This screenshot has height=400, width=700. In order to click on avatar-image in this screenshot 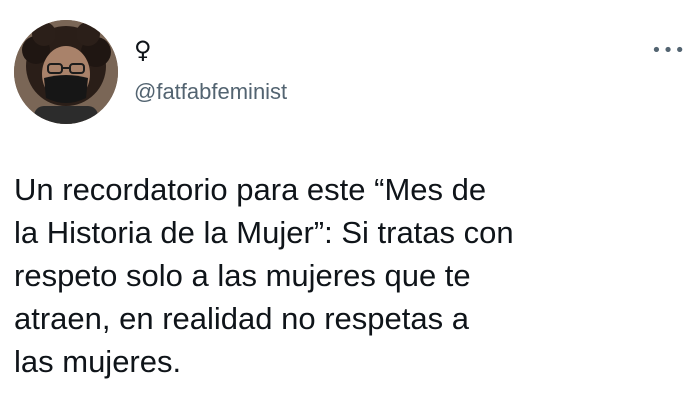, I will do `click(66, 72)`.